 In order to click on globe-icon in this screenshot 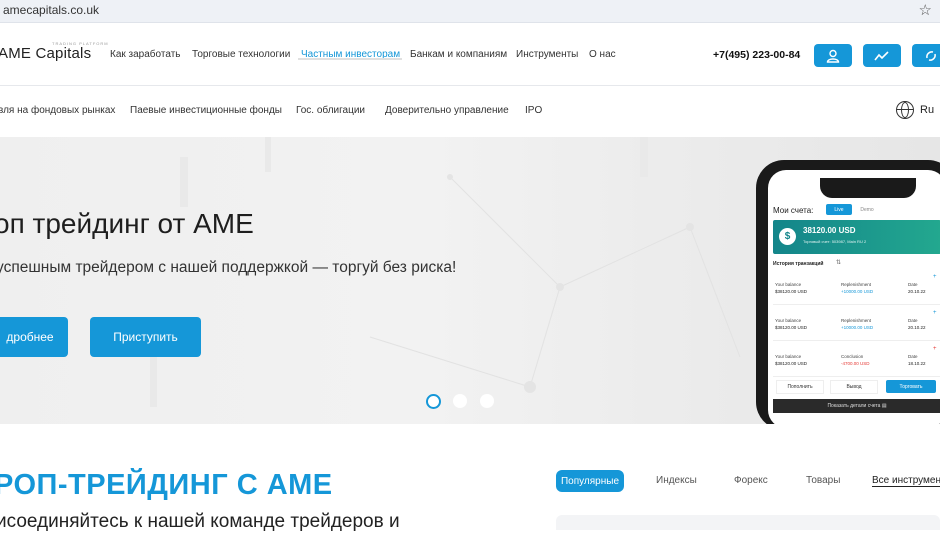, I will do `click(905, 110)`.